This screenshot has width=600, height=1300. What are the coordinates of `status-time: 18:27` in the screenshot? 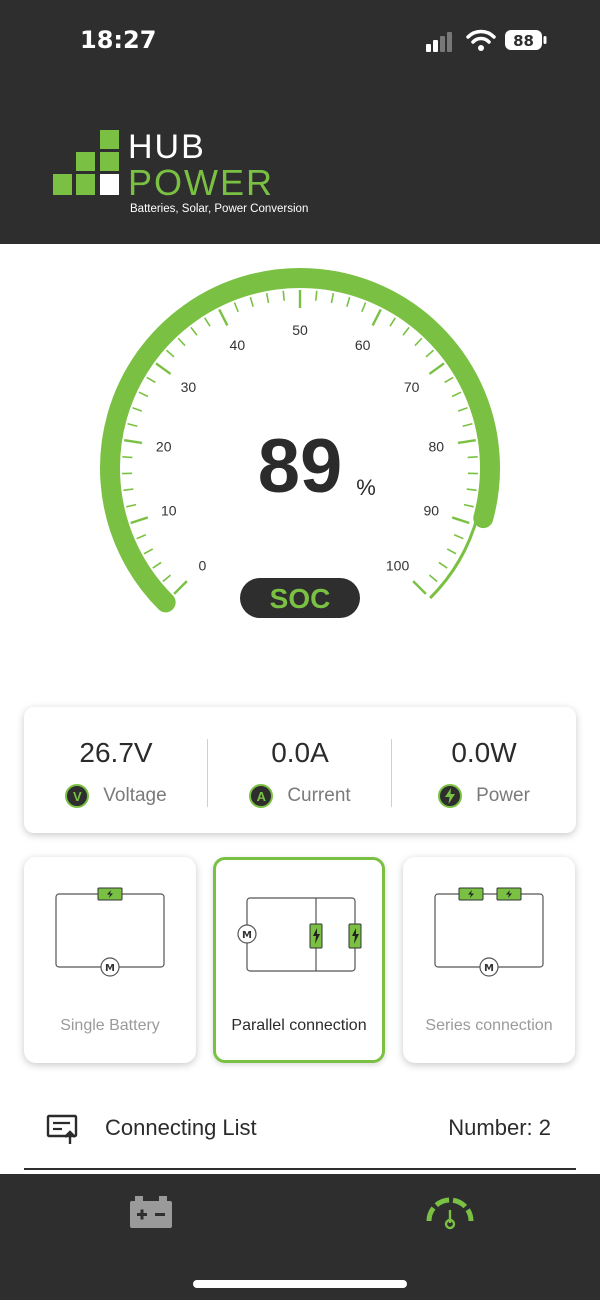 It's located at (118, 40).